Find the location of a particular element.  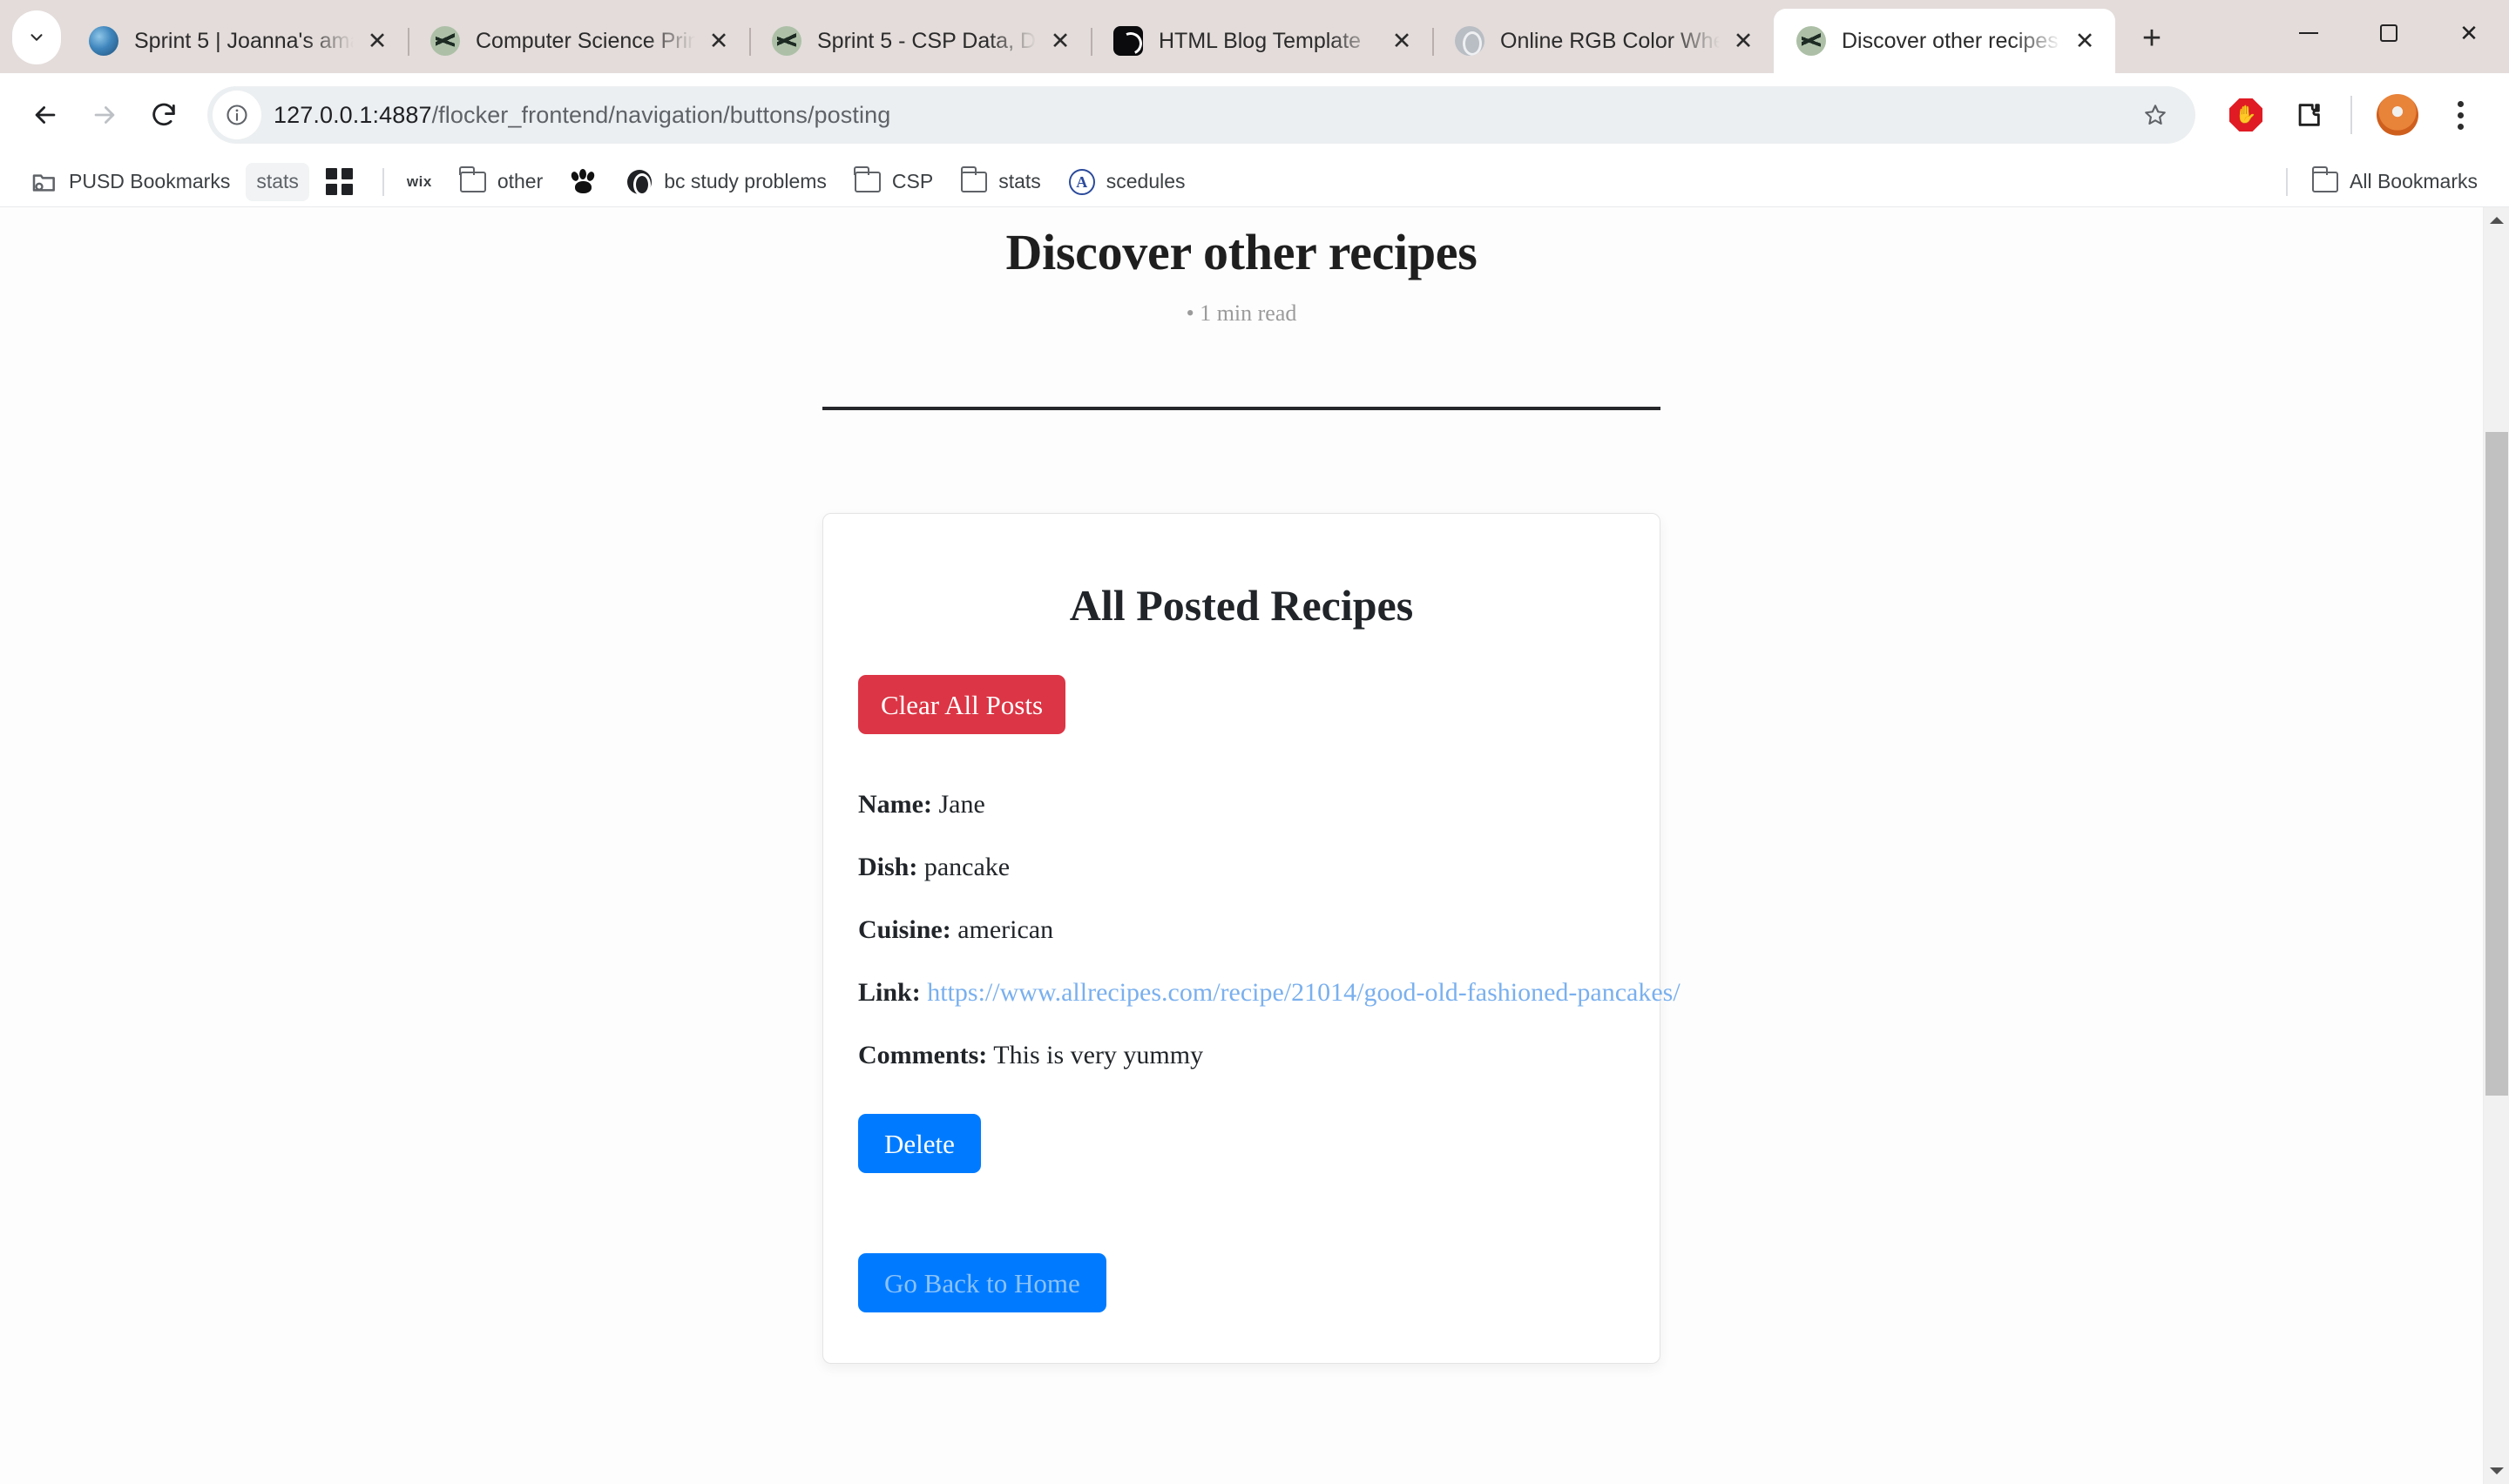

tab-sprint5-joanna: Sprint 5 | Joanna's amaz ✕ is located at coordinates (237, 41).